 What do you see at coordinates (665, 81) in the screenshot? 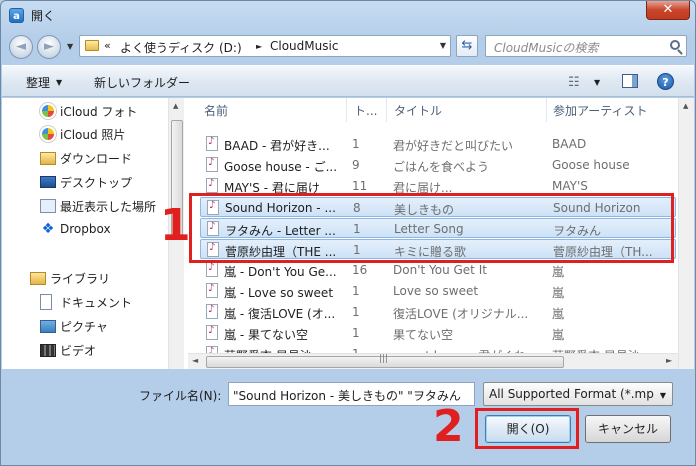
I see `help-icon: ?` at bounding box center [665, 81].